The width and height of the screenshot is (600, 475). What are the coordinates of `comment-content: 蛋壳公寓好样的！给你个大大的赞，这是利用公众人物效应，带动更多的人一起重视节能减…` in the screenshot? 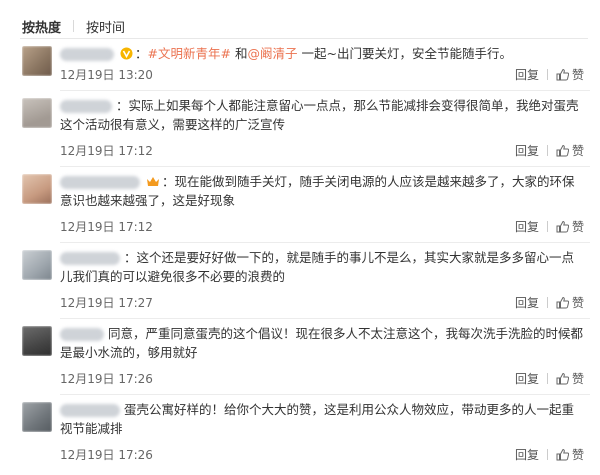 It's located at (317, 419).